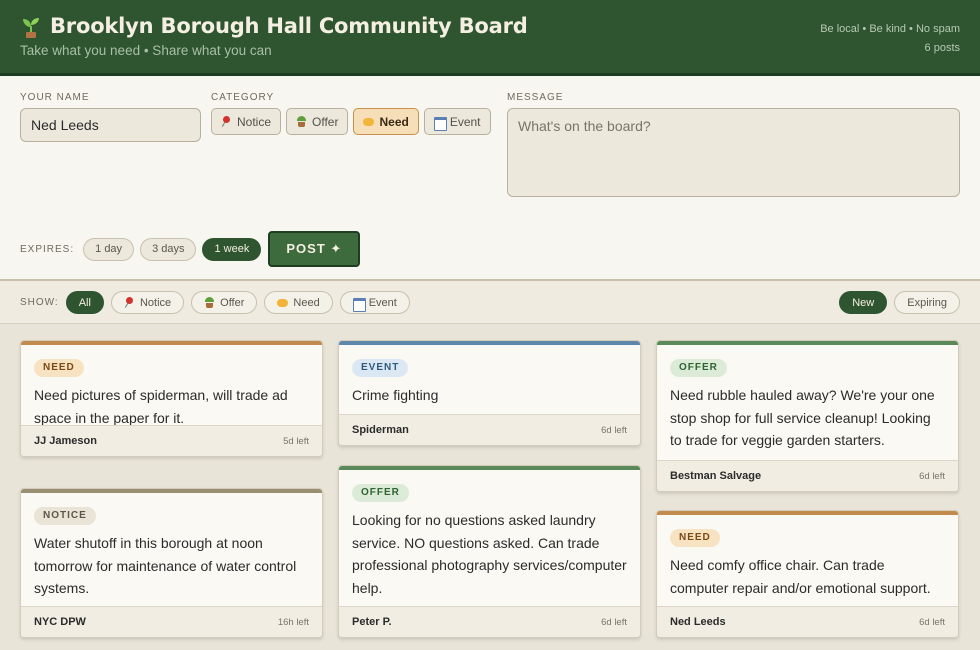 The image size is (980, 650). I want to click on post-count: 6 posts, so click(942, 48).